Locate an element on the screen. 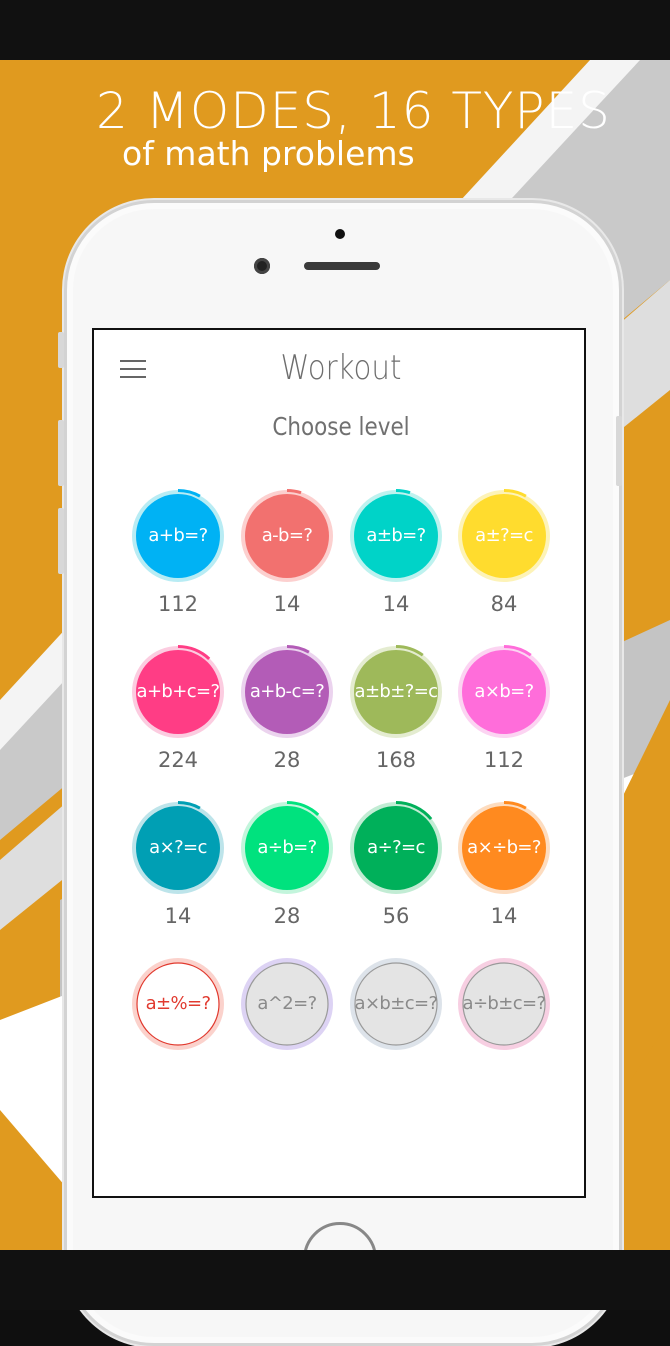 This screenshot has height=1346, width=670. level-formula-label: a×b±c=? is located at coordinates (396, 1003).